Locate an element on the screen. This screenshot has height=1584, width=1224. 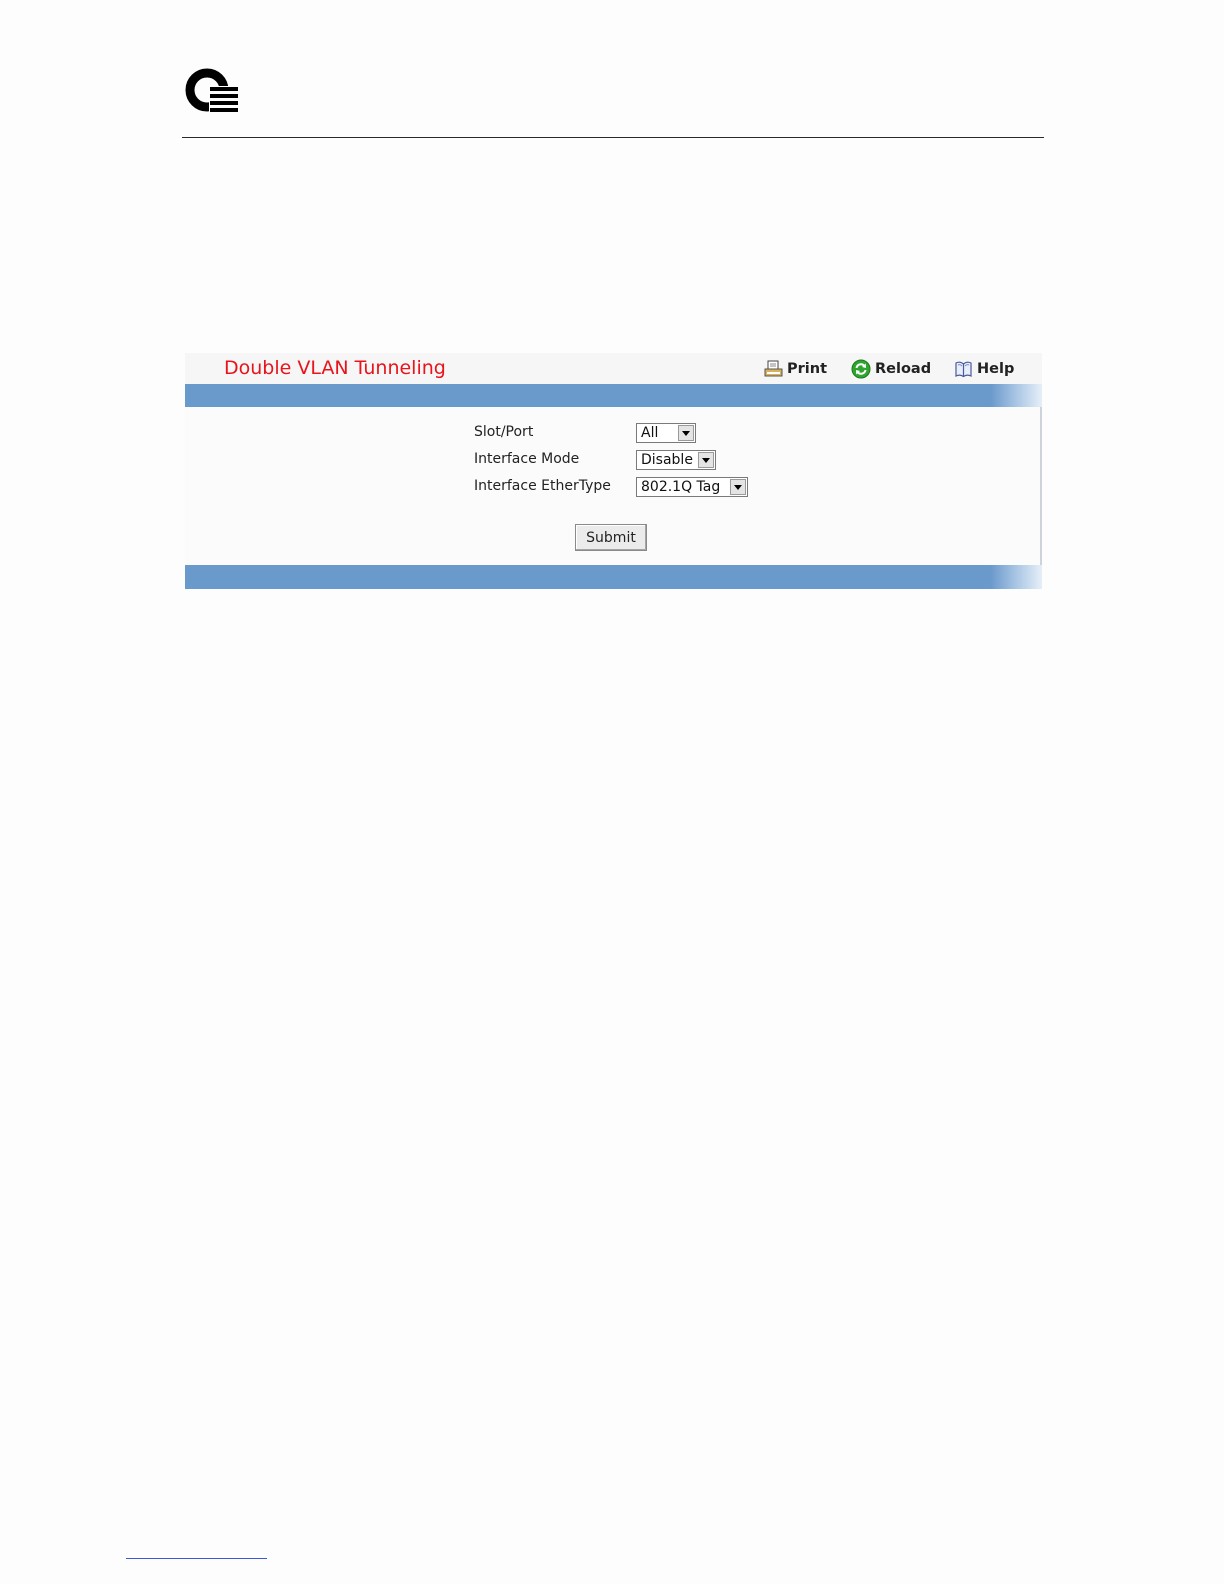
slot-port-label: Slot/Port is located at coordinates (504, 432).